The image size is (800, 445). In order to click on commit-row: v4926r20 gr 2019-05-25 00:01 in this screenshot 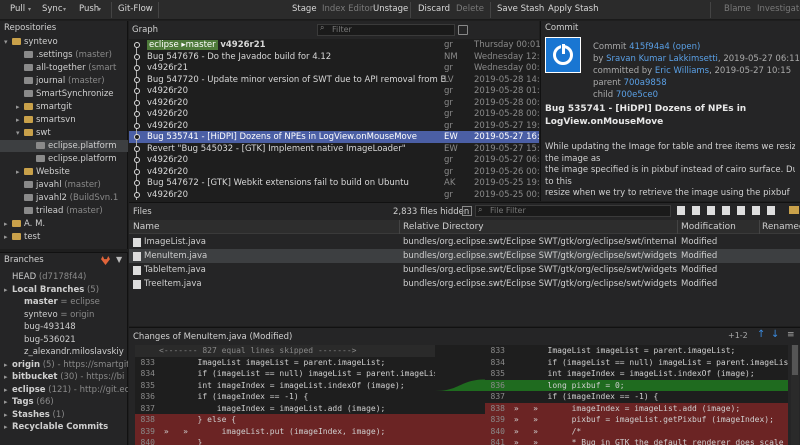, I will do `click(340, 195)`.